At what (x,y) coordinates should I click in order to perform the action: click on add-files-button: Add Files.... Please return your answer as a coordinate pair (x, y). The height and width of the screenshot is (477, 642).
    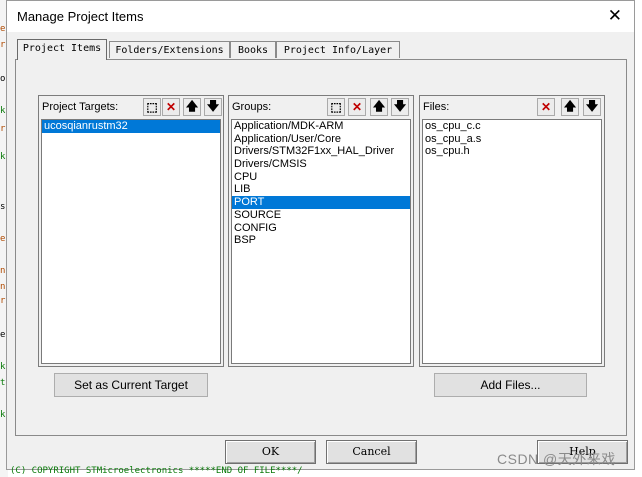
    Looking at the image, I should click on (510, 385).